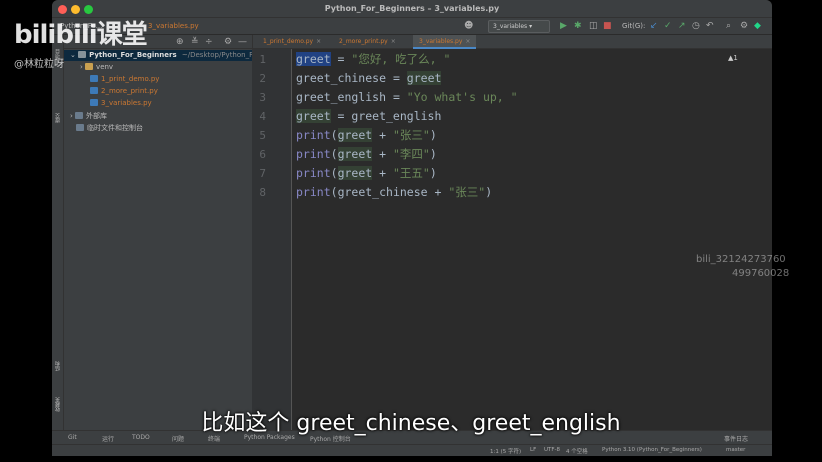 The height and width of the screenshot is (462, 822). I want to click on token-string: "王五", so click(411, 173).